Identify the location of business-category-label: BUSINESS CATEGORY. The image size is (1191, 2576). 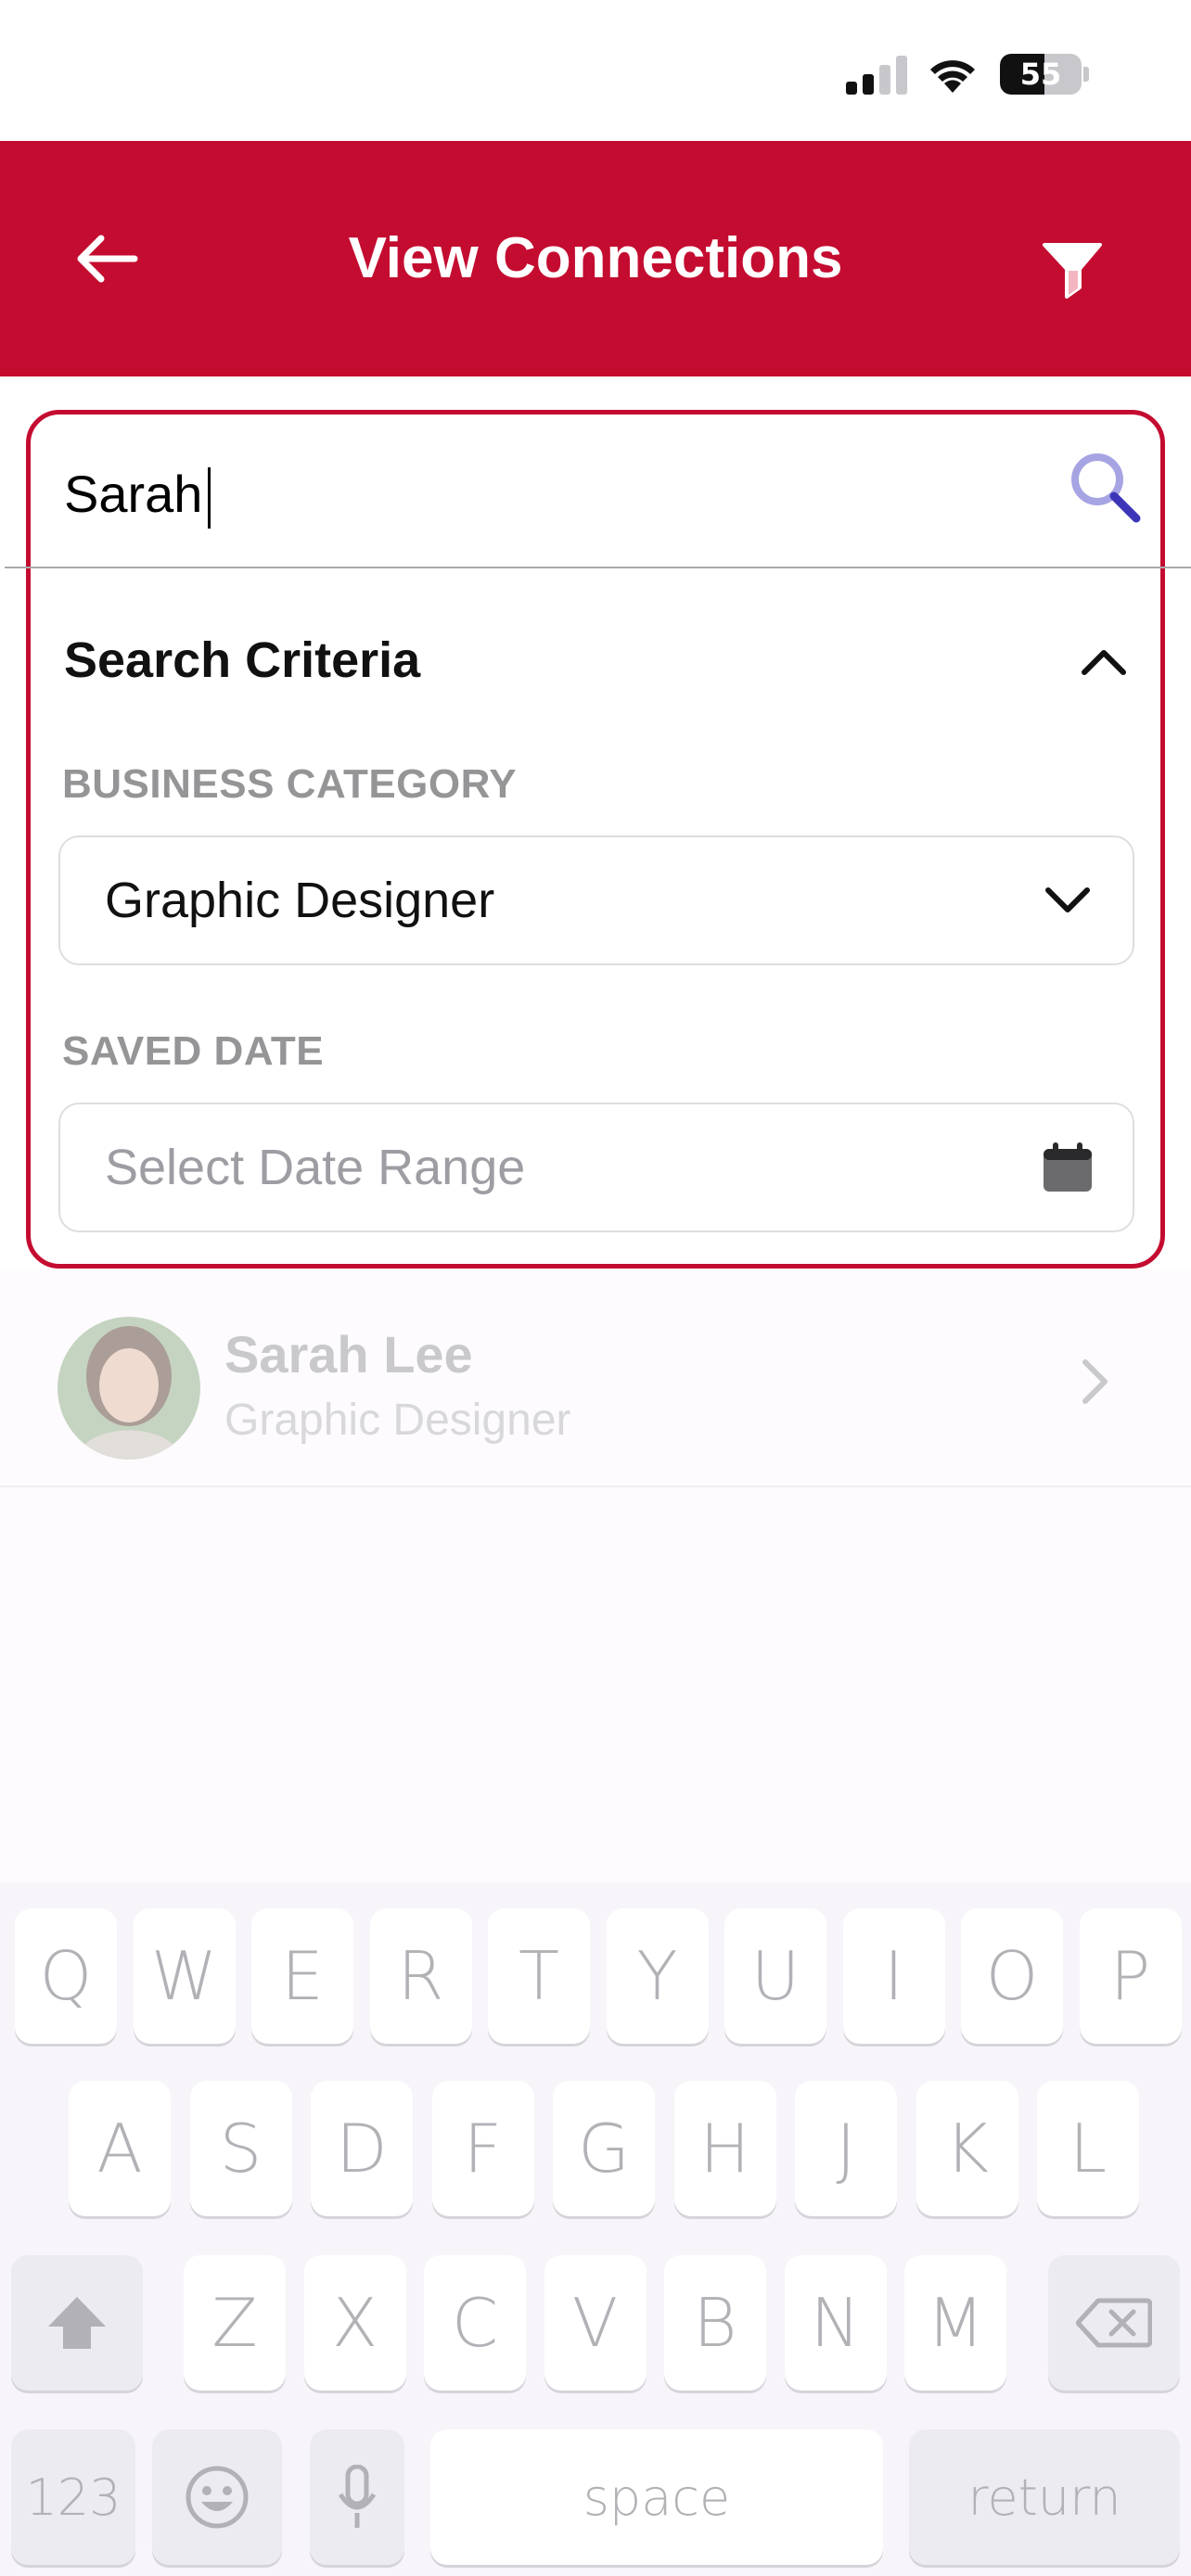
(290, 784).